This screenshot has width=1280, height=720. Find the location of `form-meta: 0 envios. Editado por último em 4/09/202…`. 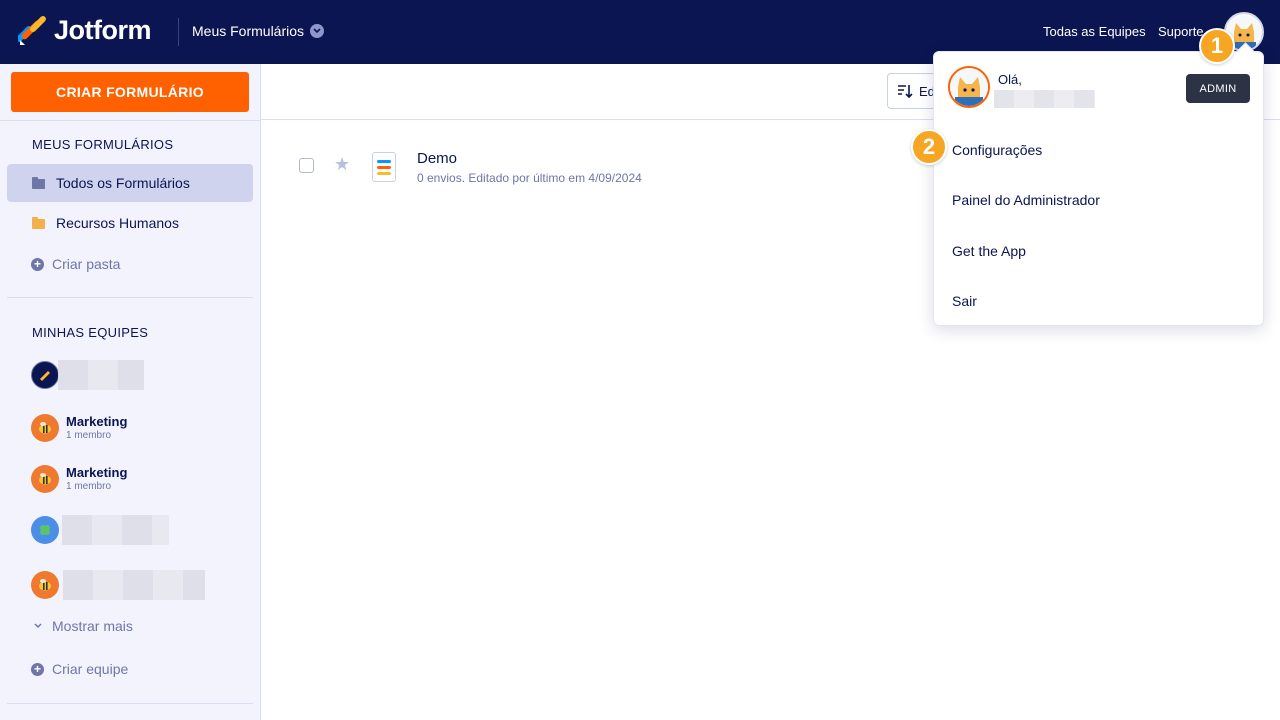

form-meta: 0 envios. Editado por último em 4/09/202… is located at coordinates (529, 178).